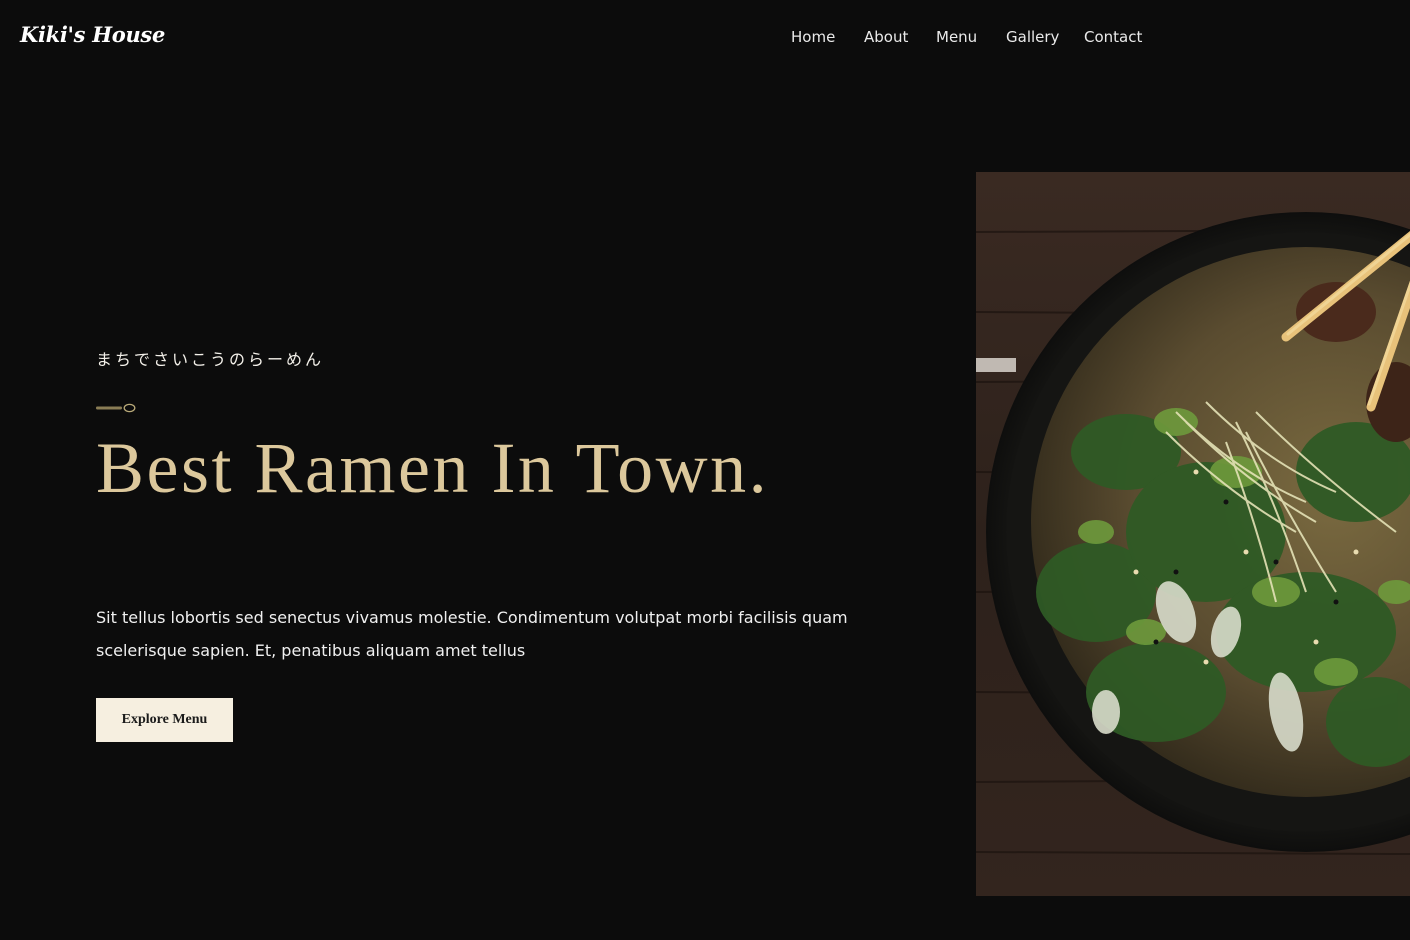  I want to click on hero-headline: Best Ramen In Town., so click(433, 468).